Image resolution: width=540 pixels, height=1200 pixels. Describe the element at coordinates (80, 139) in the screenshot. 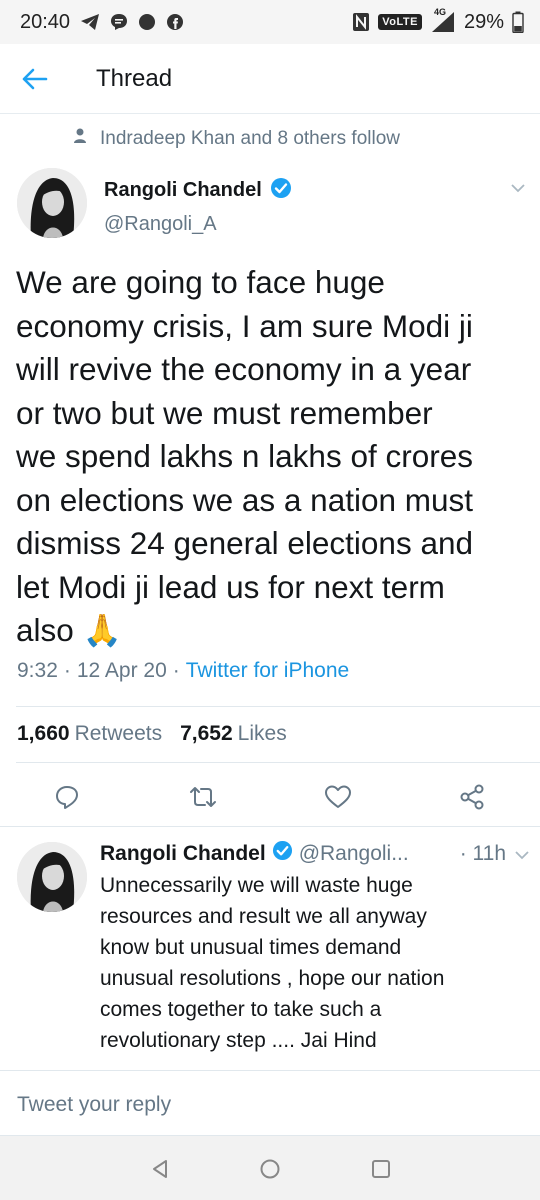

I see `person-icon` at that location.